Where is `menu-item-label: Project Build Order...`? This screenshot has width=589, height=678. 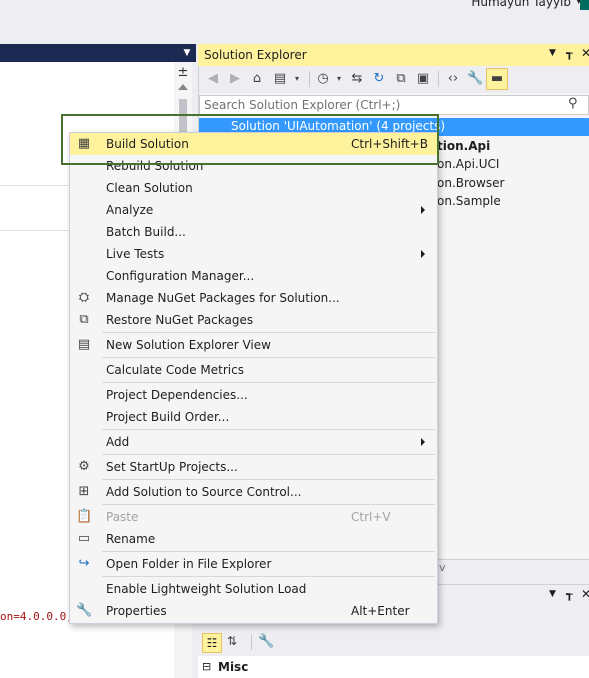 menu-item-label: Project Build Order... is located at coordinates (168, 417).